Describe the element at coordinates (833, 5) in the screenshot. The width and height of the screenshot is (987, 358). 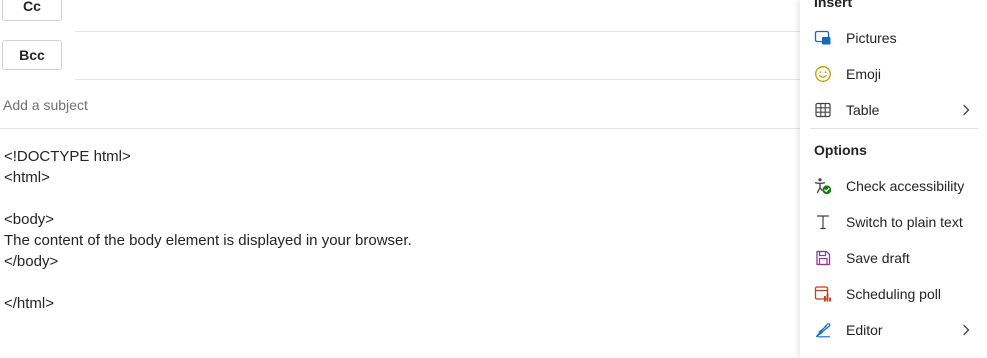
I see `insert-section-title: Insert` at that location.